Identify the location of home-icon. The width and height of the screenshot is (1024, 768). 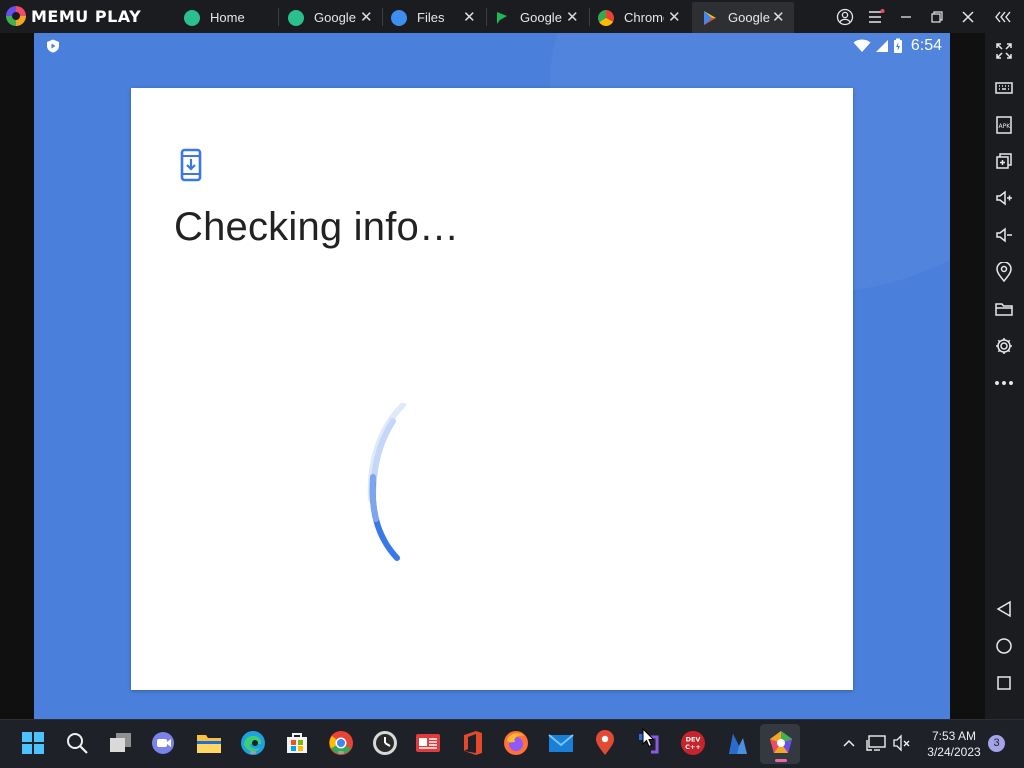
(1004, 646).